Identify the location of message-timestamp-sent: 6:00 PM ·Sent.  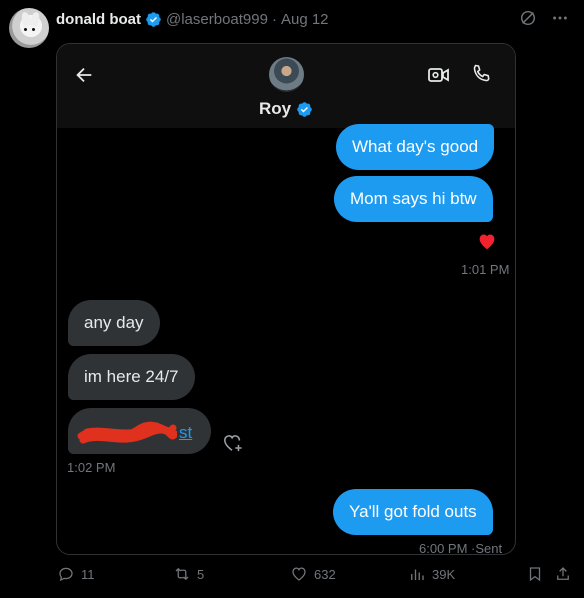
(461, 548).